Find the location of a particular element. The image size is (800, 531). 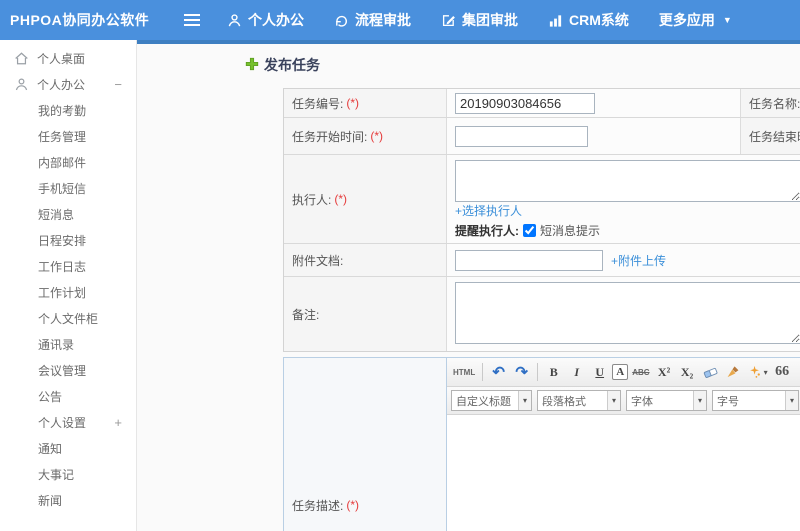

attachment-upload-link: +附件上传 is located at coordinates (638, 260).